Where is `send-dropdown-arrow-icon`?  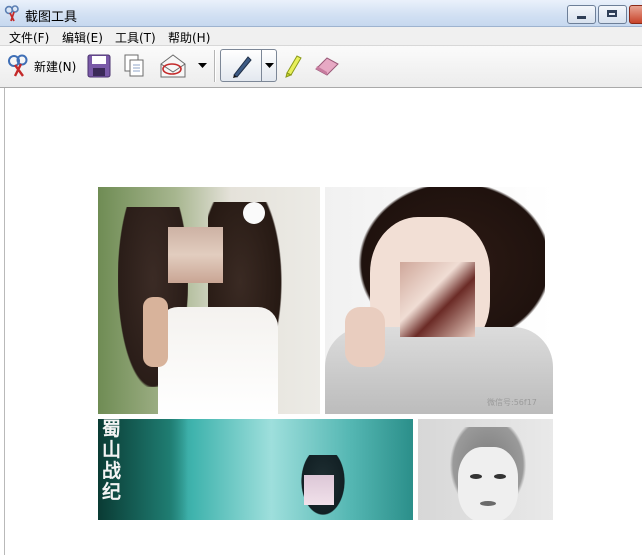
send-dropdown-arrow-icon is located at coordinates (202, 66).